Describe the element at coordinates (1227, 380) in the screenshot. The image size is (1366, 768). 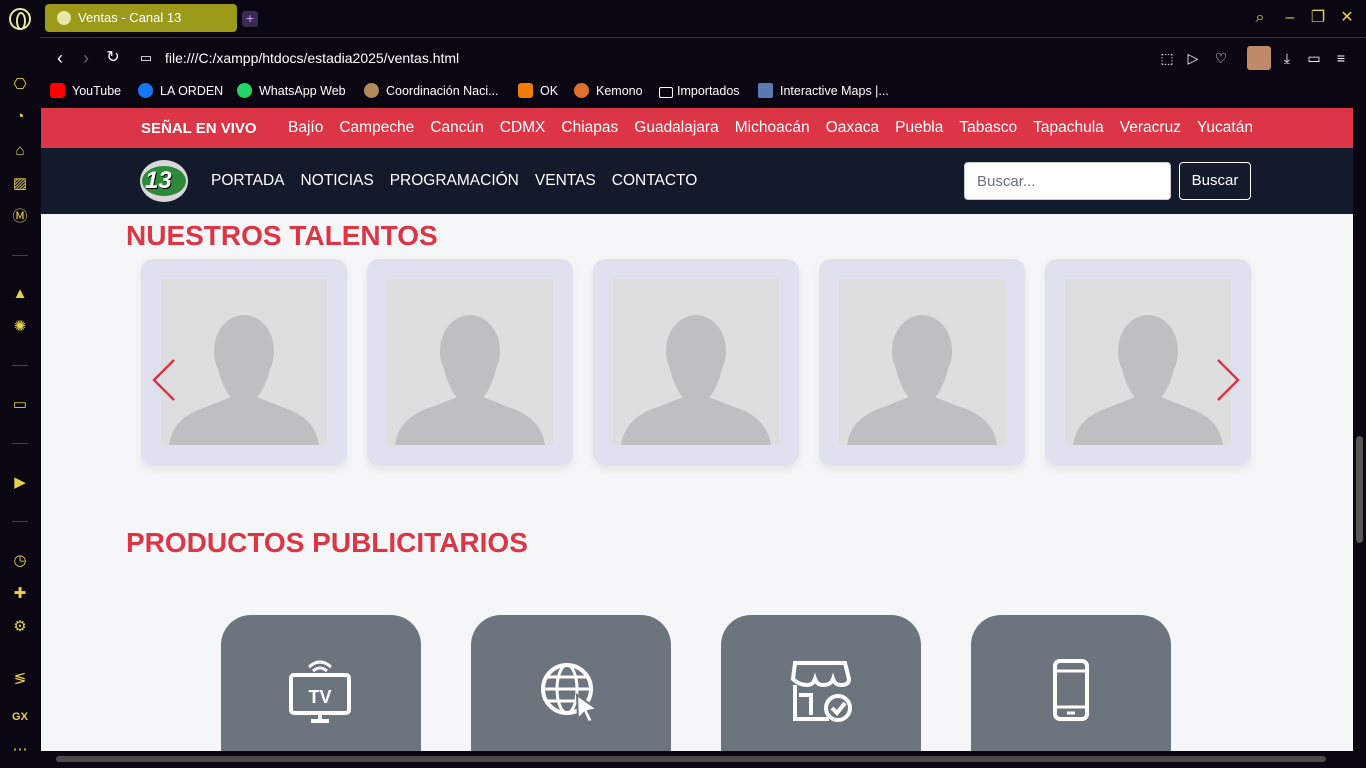
I see `carousel-next-icon` at that location.